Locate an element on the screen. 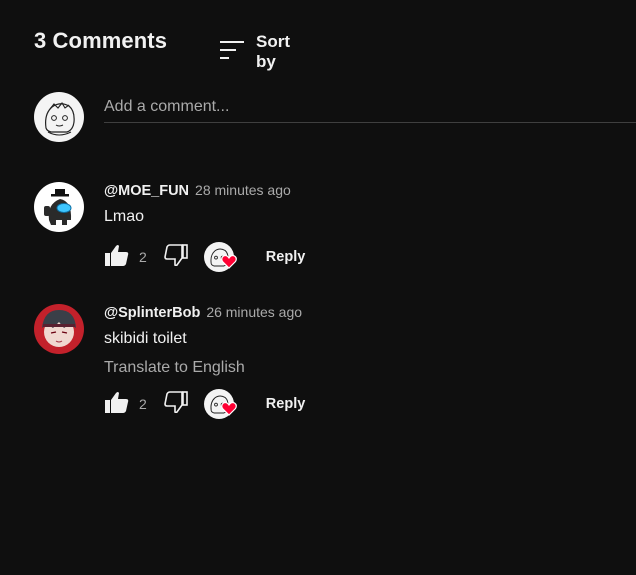 This screenshot has height=575, width=636. comment-text: Lmao is located at coordinates (124, 216).